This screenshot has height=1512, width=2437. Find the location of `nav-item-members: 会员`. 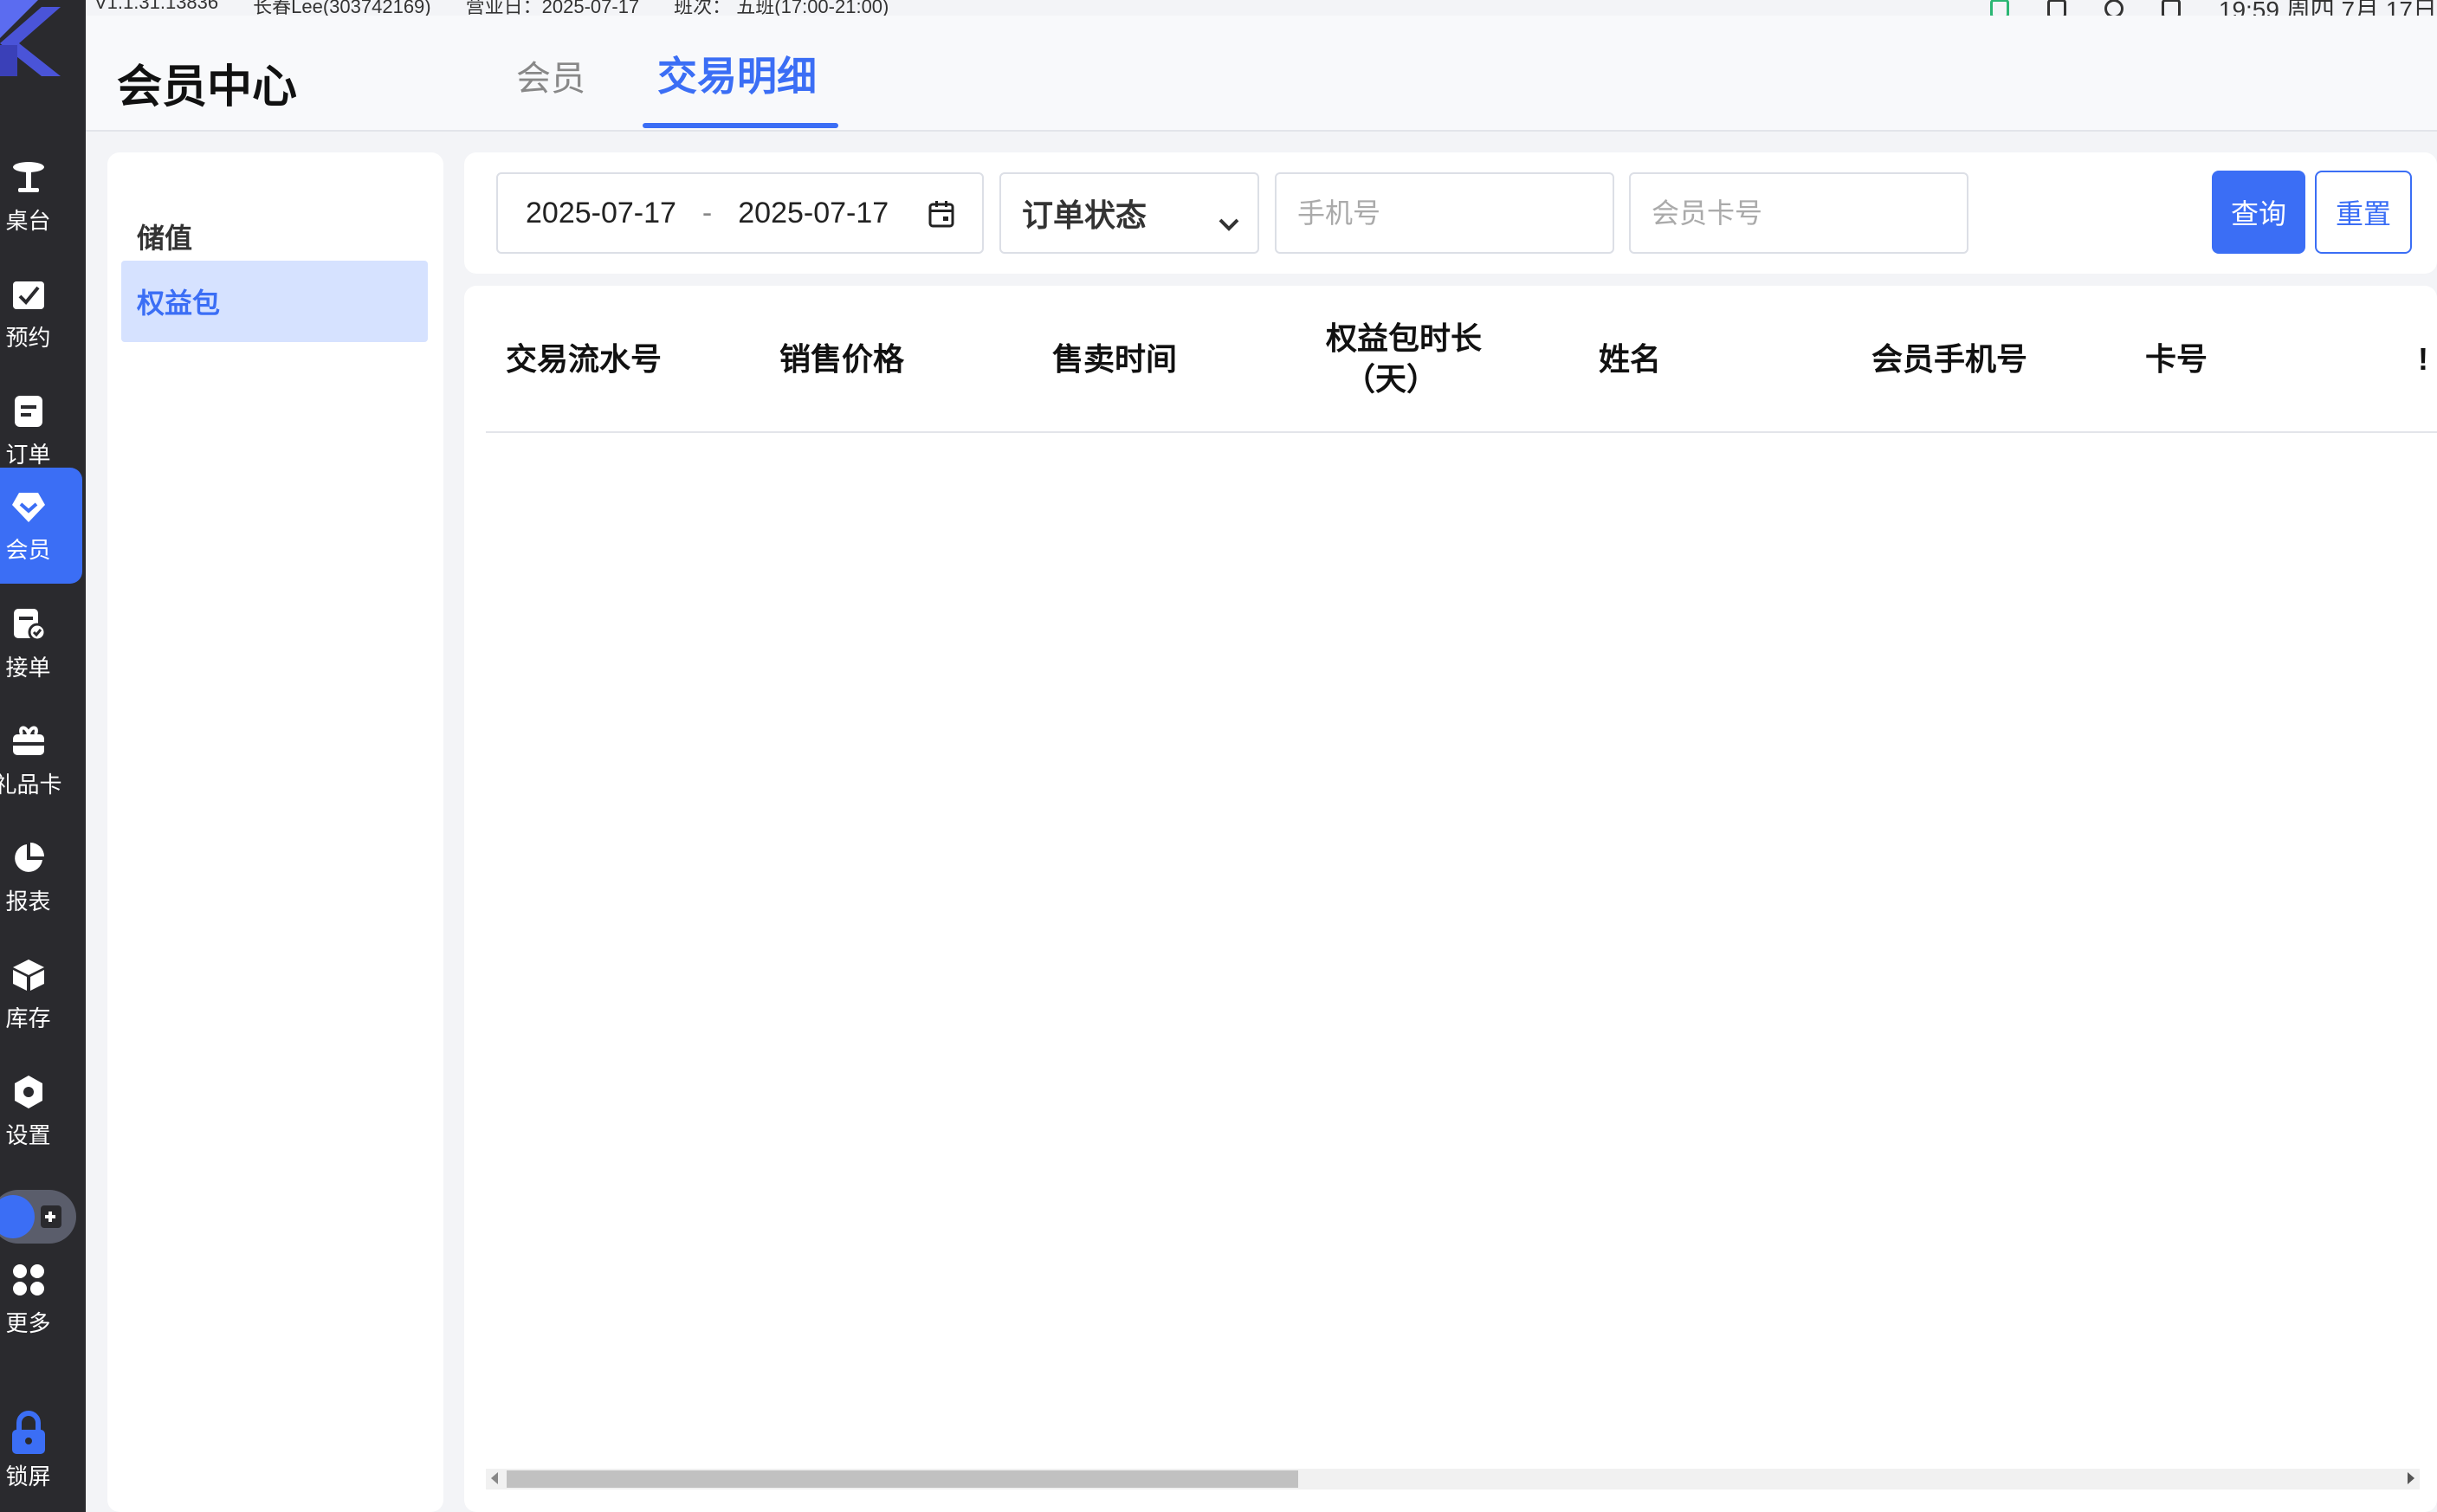

nav-item-members: 会员 is located at coordinates (41, 526).